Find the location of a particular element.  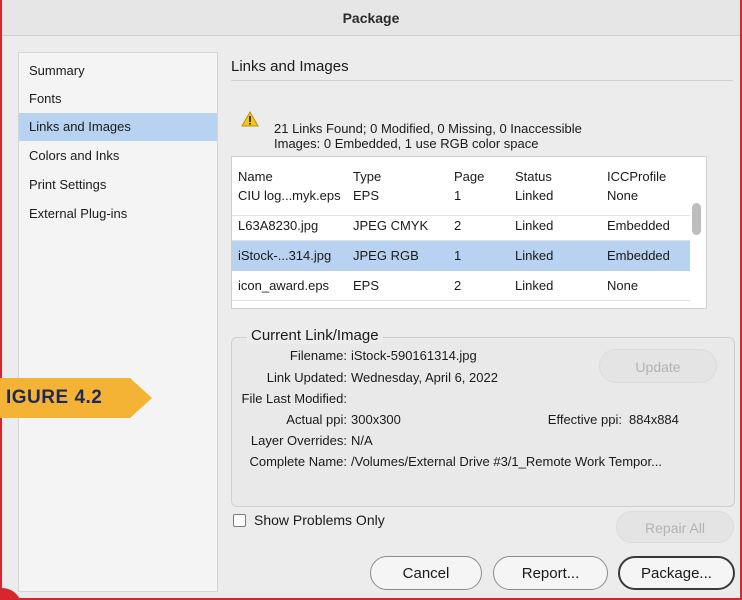

cell-type: JPEG CMYK is located at coordinates (391, 225).